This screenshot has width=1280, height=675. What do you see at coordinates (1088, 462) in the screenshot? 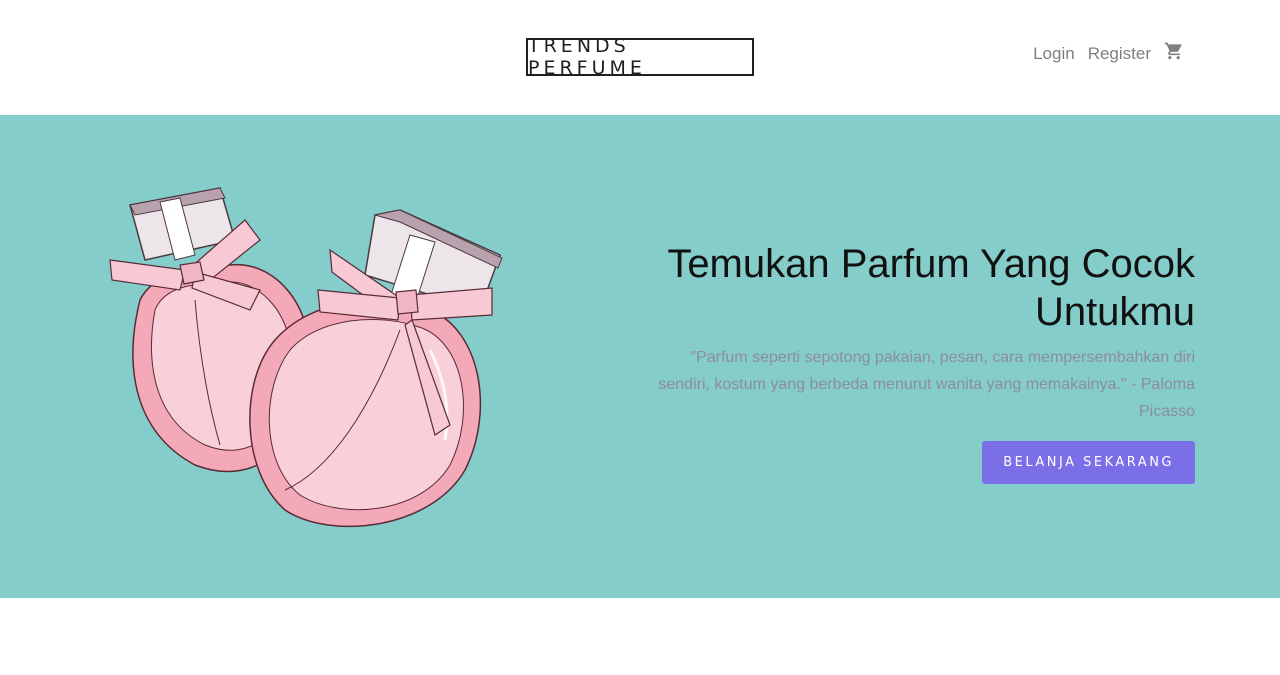
I see `shop-now-button: BELANJA SEKARANG` at bounding box center [1088, 462].